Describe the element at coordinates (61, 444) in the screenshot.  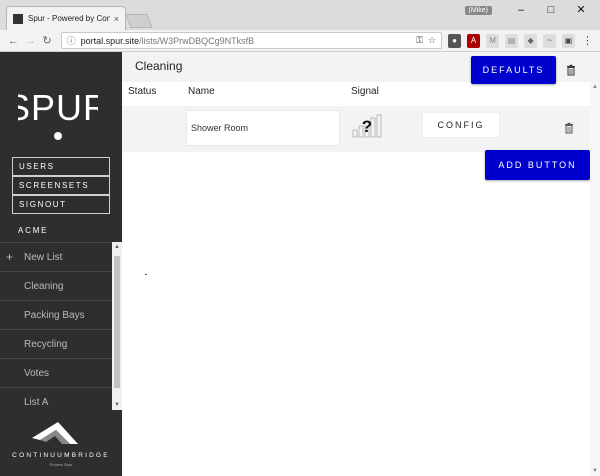
I see `continuumbridge-logo: CONTINUUMBRIDGE Powers Spur` at that location.